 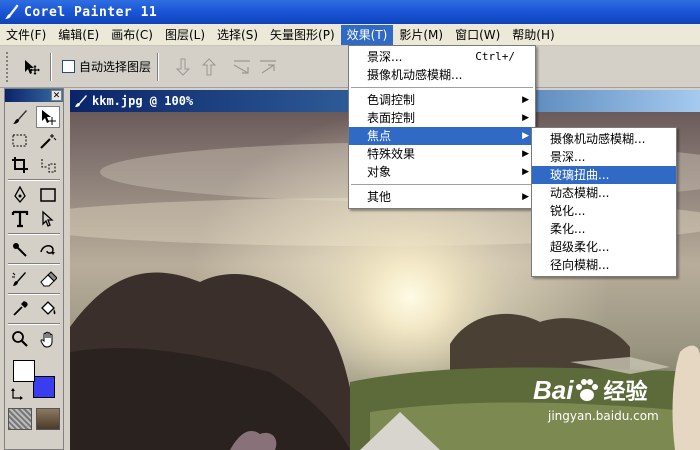 I want to click on dropper-icon, so click(x=20, y=309).